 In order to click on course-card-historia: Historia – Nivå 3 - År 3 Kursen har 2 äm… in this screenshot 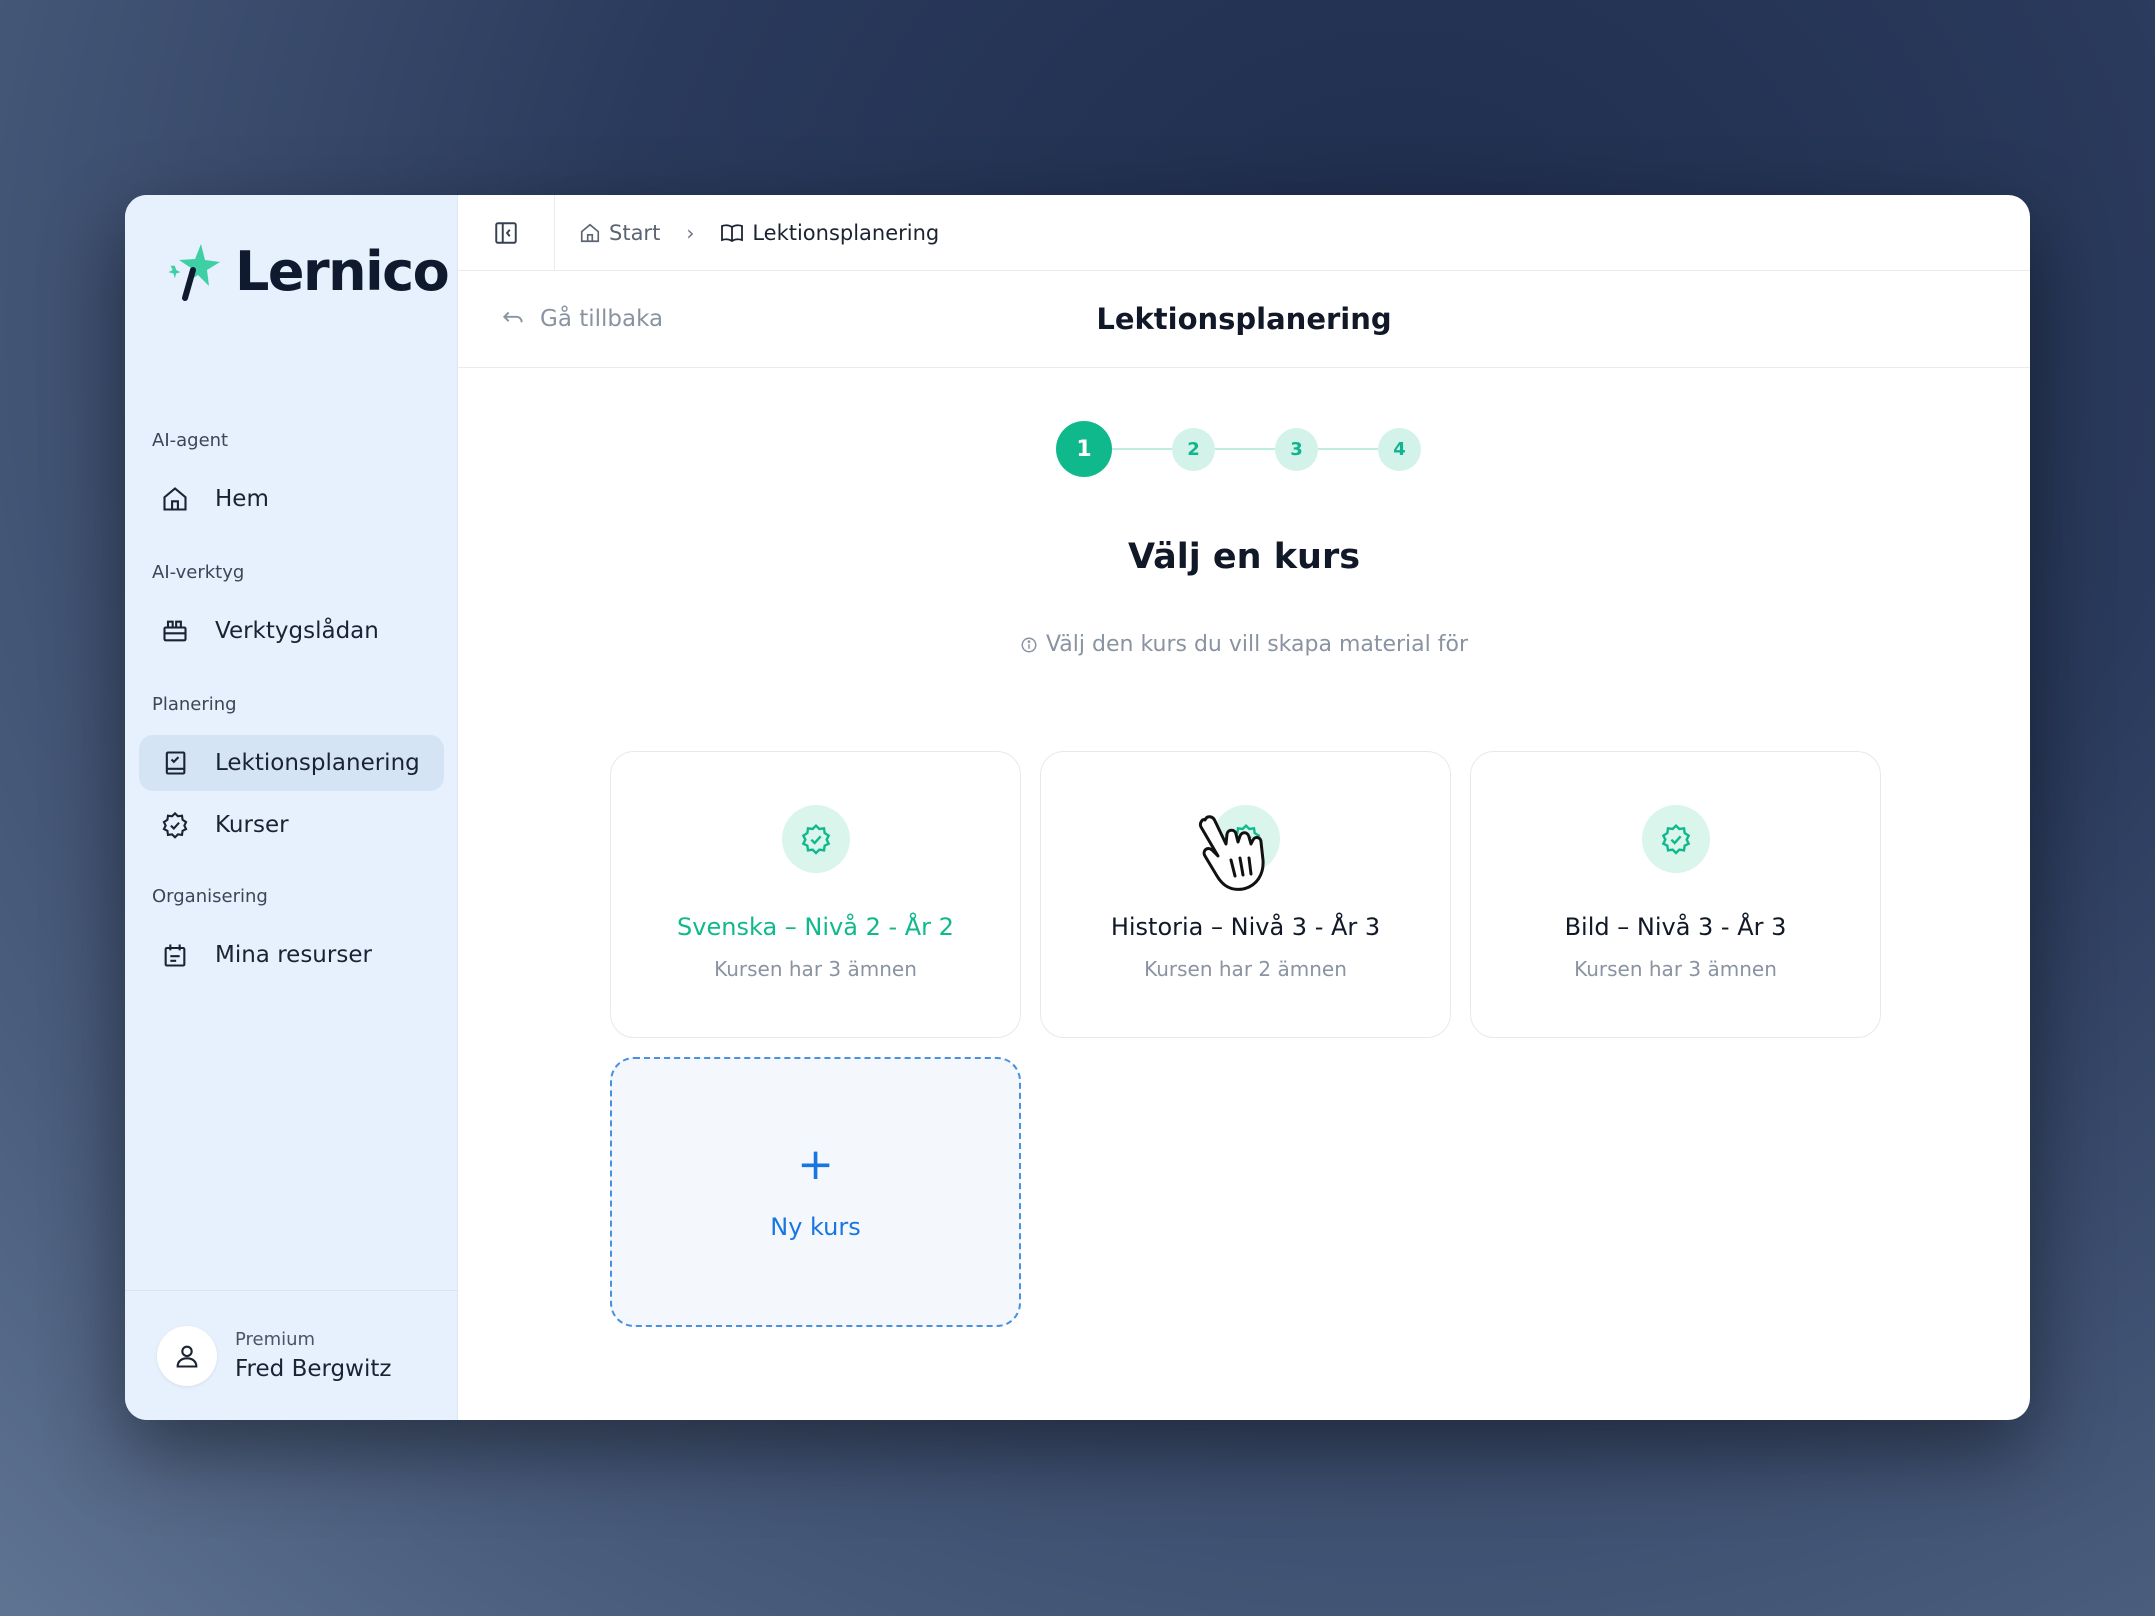, I will do `click(1245, 894)`.